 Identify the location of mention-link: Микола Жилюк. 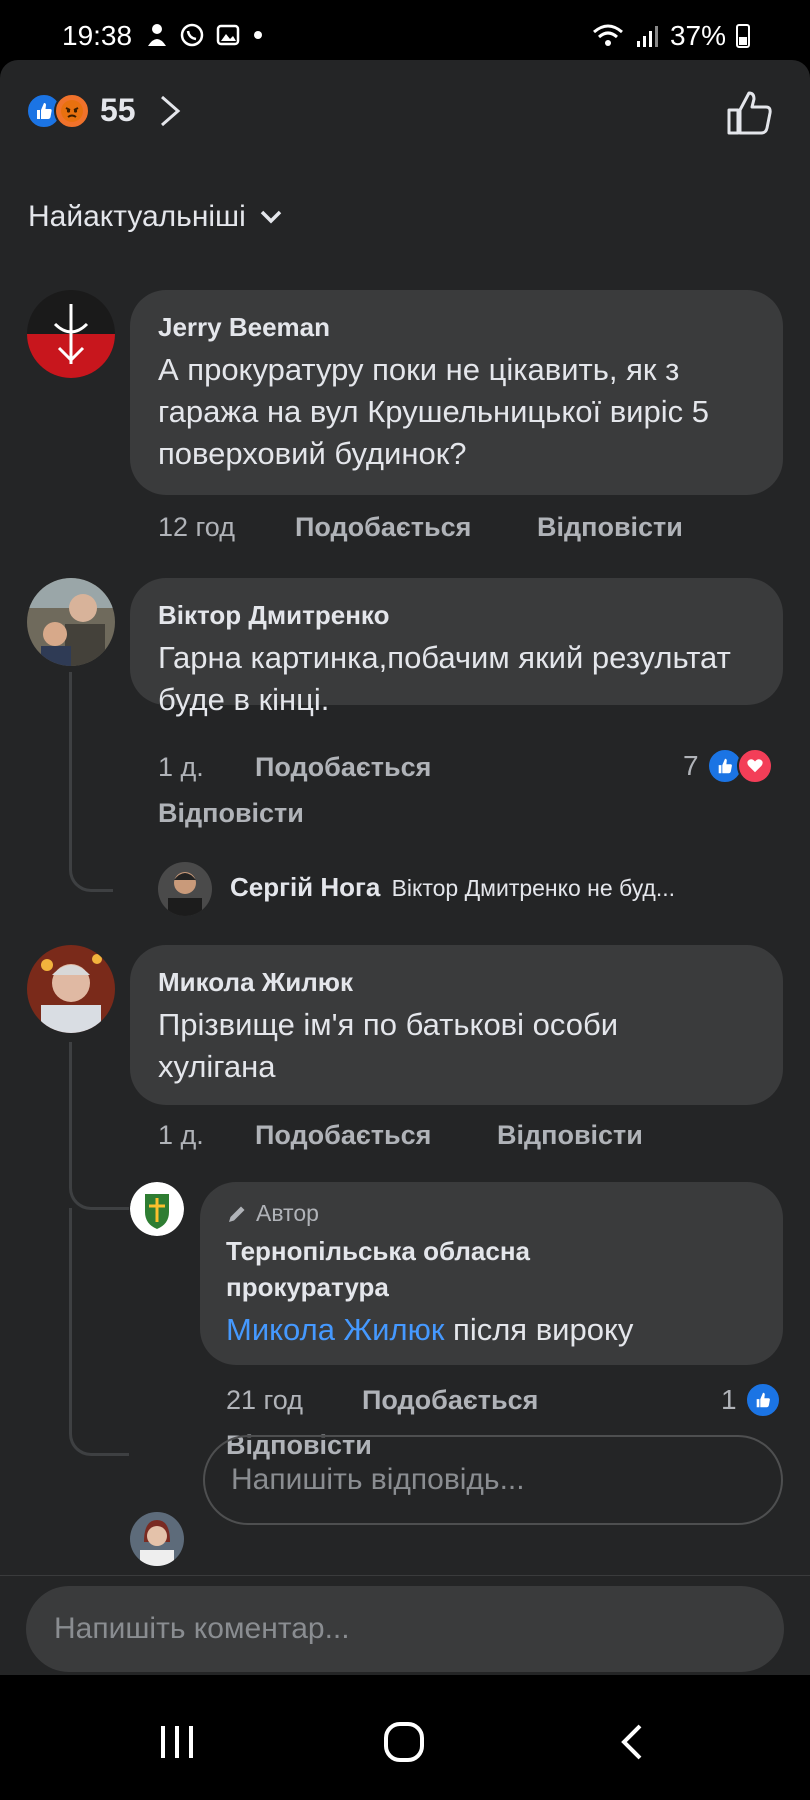
(335, 1329).